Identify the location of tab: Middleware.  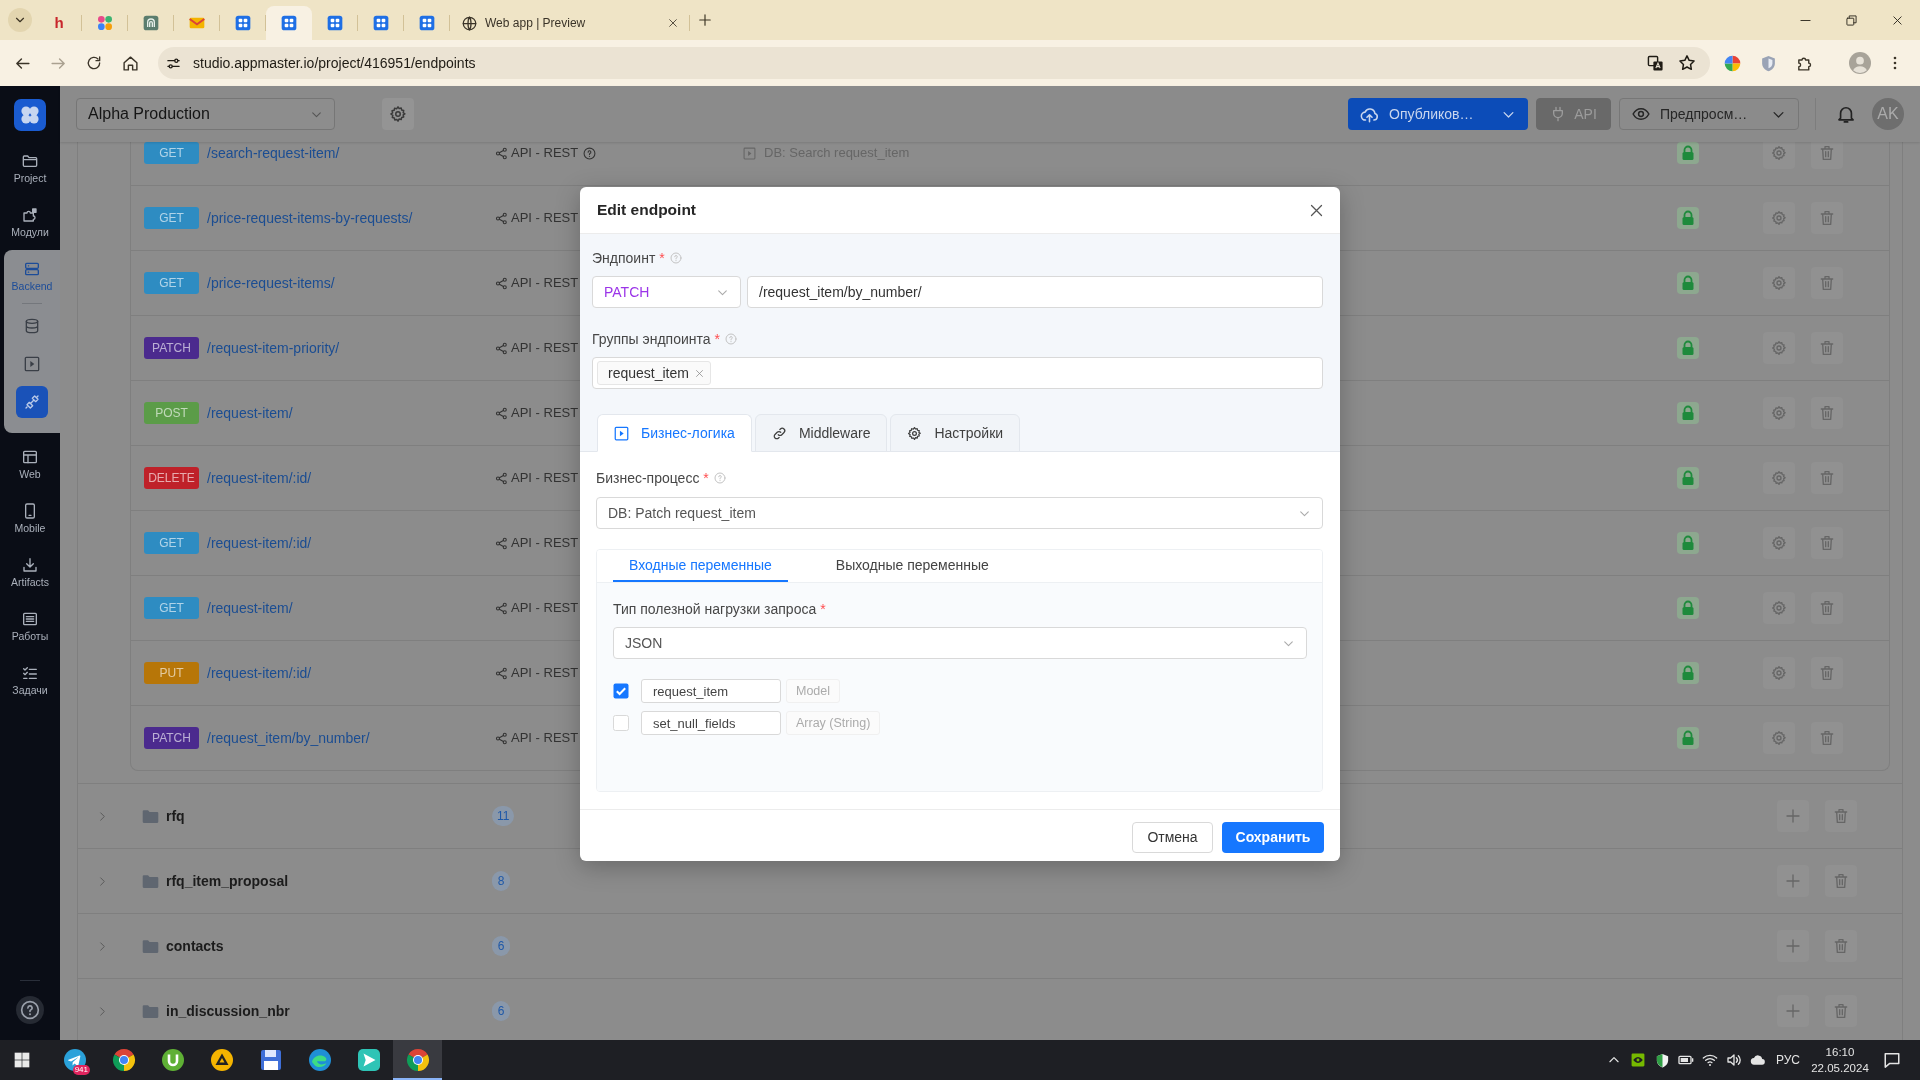
(821, 433).